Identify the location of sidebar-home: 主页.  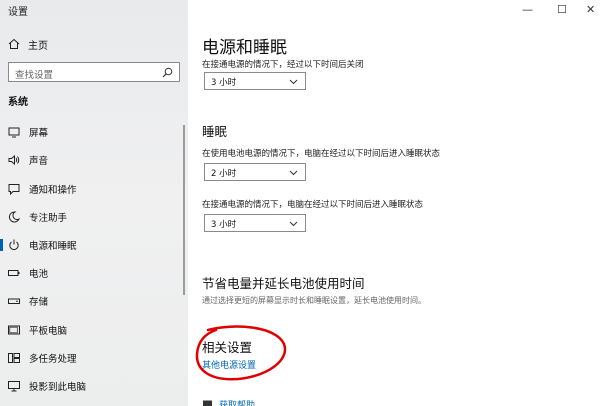
(28, 44).